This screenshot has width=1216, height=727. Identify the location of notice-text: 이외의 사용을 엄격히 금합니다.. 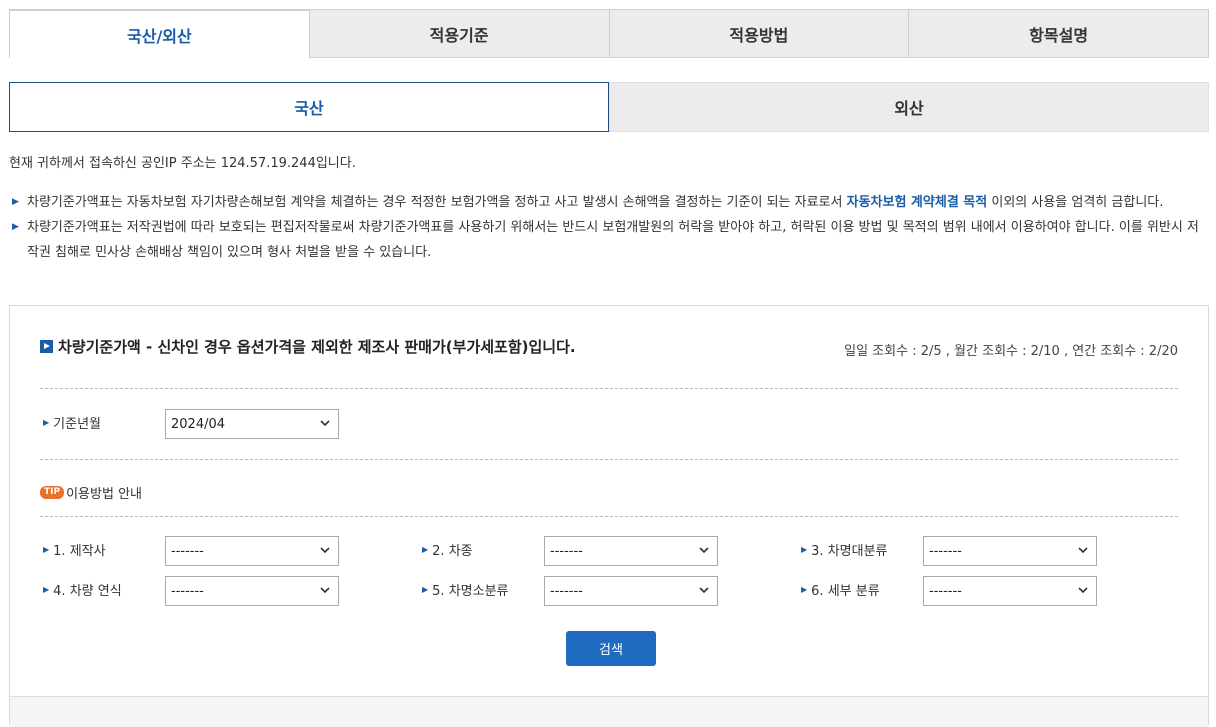
(1075, 202).